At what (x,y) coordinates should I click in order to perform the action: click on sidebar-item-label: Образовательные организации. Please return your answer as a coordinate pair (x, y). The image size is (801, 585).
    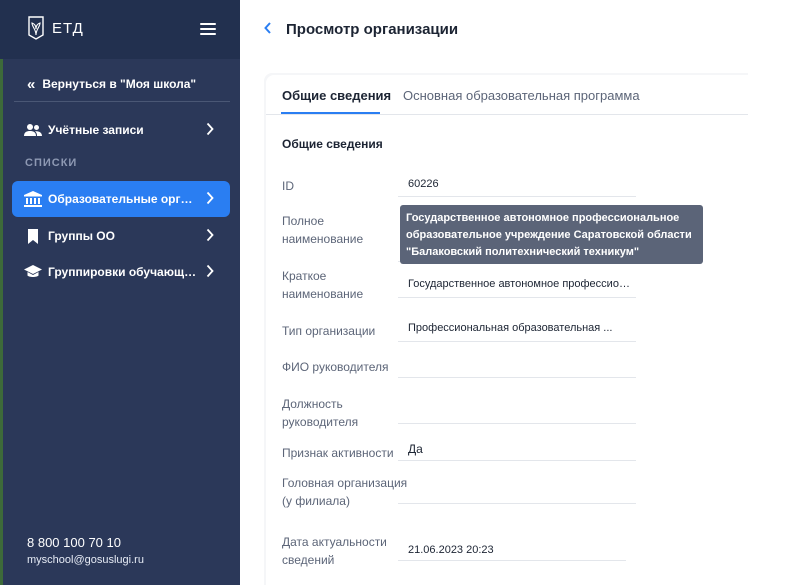
    Looking at the image, I should click on (123, 199).